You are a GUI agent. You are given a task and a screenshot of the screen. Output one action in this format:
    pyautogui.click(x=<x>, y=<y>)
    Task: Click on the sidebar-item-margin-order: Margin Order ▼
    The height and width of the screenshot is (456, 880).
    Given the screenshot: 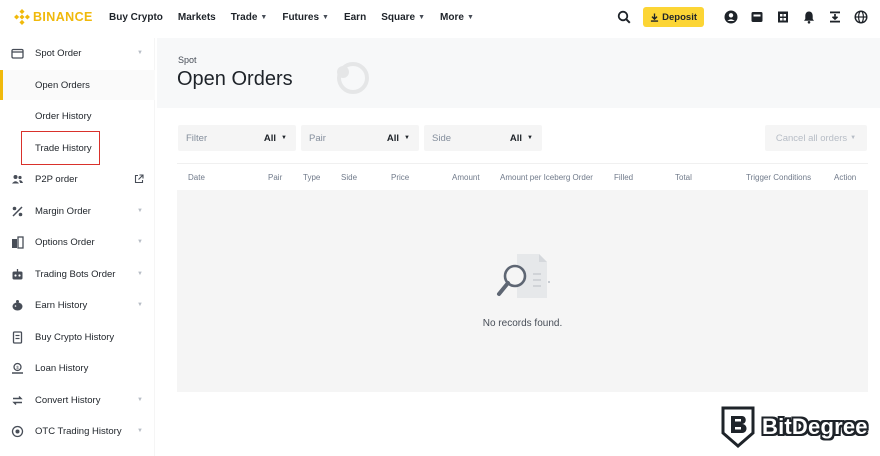 What is the action you would take?
    pyautogui.click(x=77, y=211)
    